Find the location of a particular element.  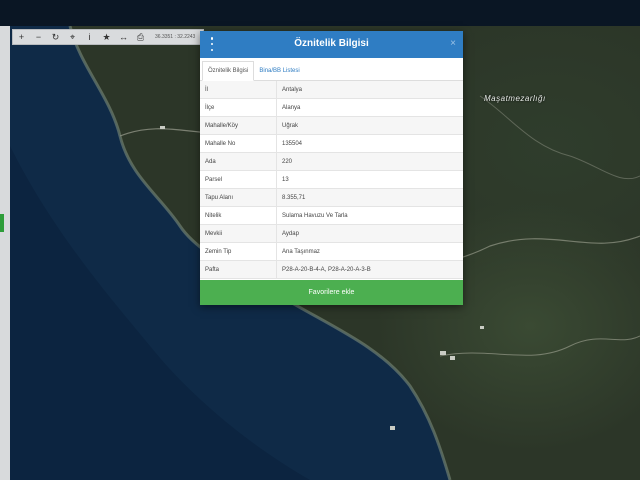

row-key: Mevkii is located at coordinates (238, 233).